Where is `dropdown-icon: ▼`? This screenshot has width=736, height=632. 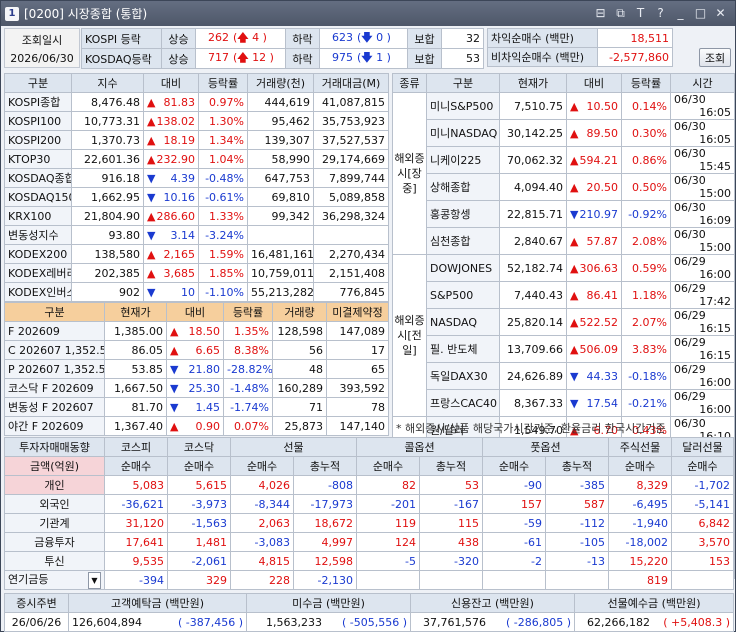 dropdown-icon: ▼ is located at coordinates (94, 580).